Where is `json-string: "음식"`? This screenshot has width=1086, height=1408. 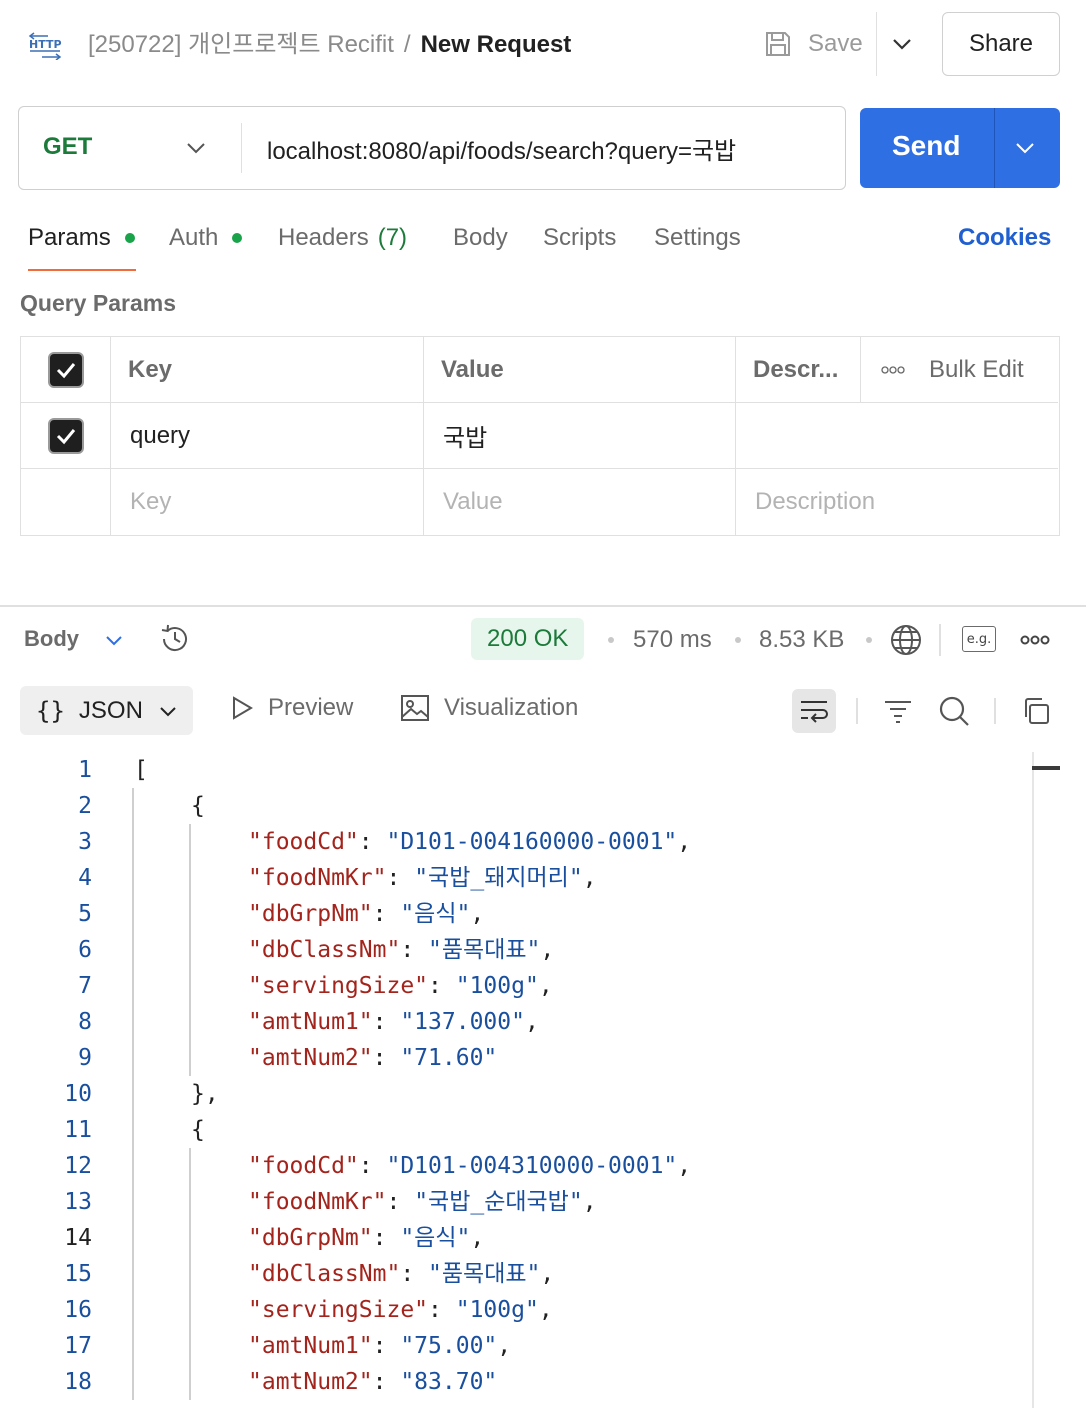 json-string: "음식" is located at coordinates (435, 1238).